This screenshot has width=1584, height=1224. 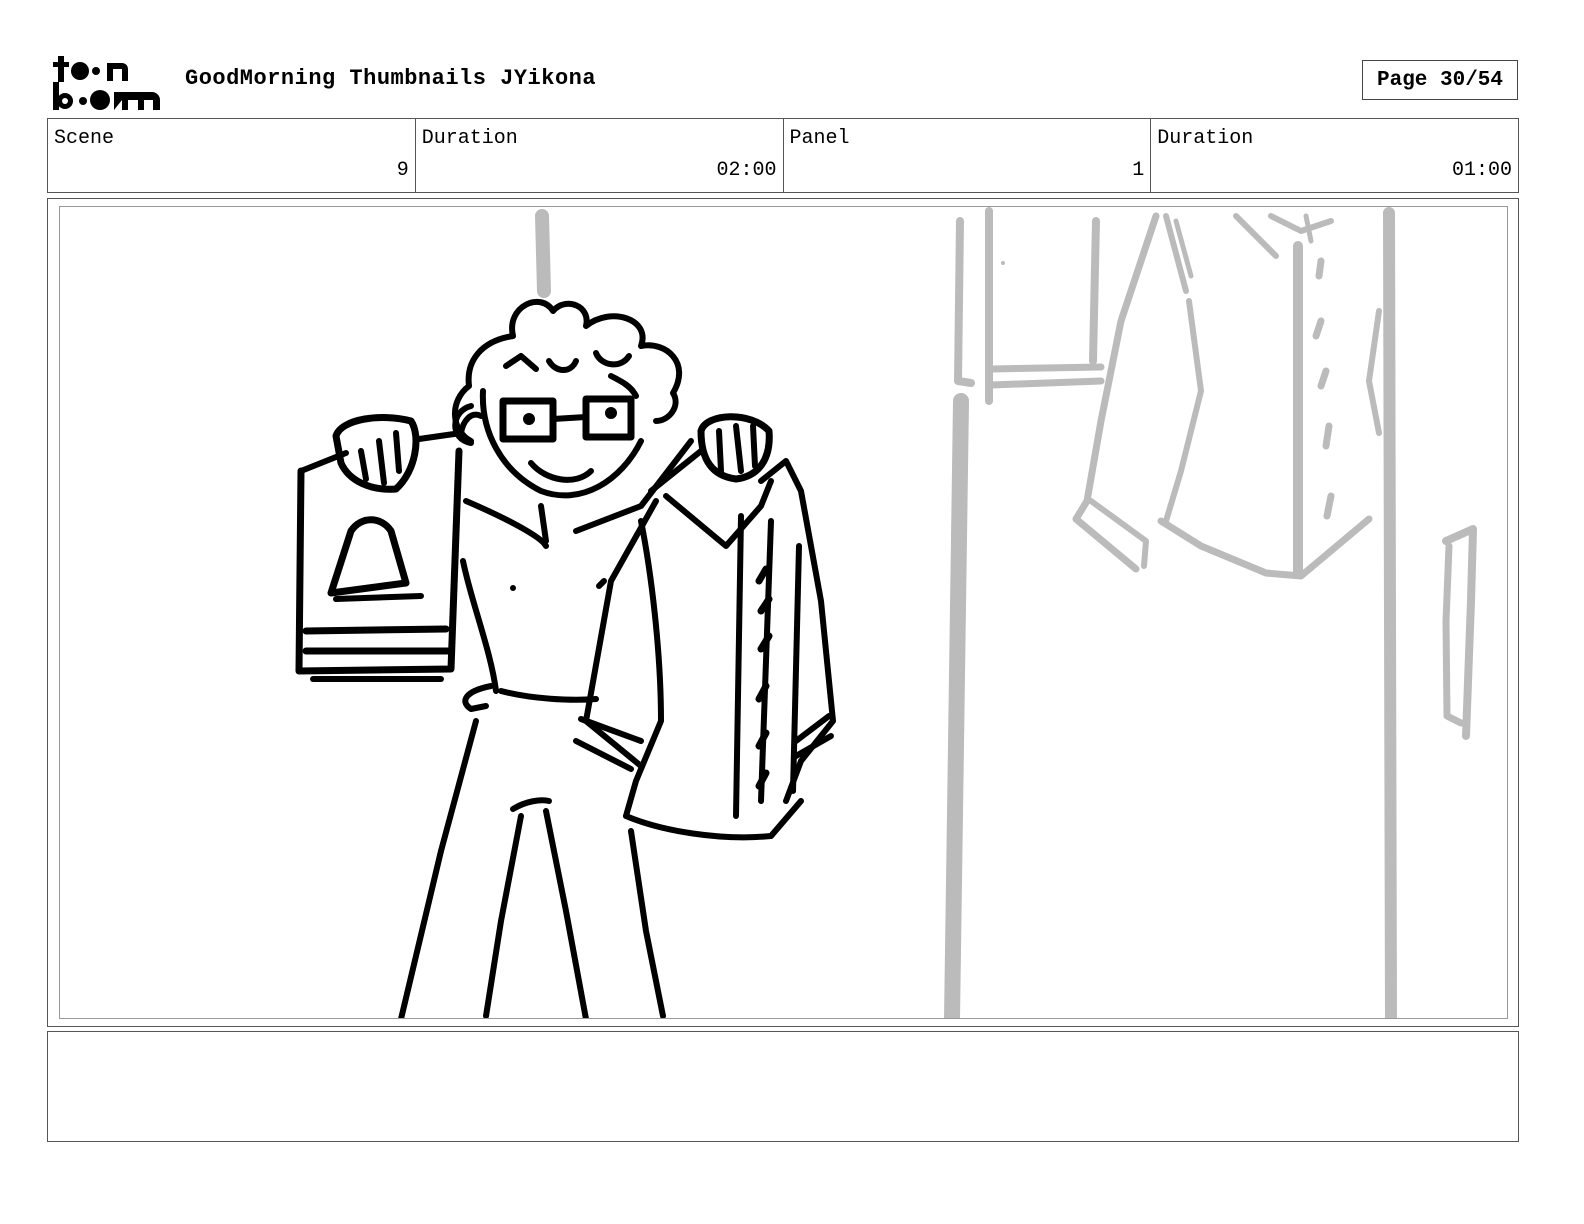 I want to click on scene-value: 9, so click(x=402, y=170).